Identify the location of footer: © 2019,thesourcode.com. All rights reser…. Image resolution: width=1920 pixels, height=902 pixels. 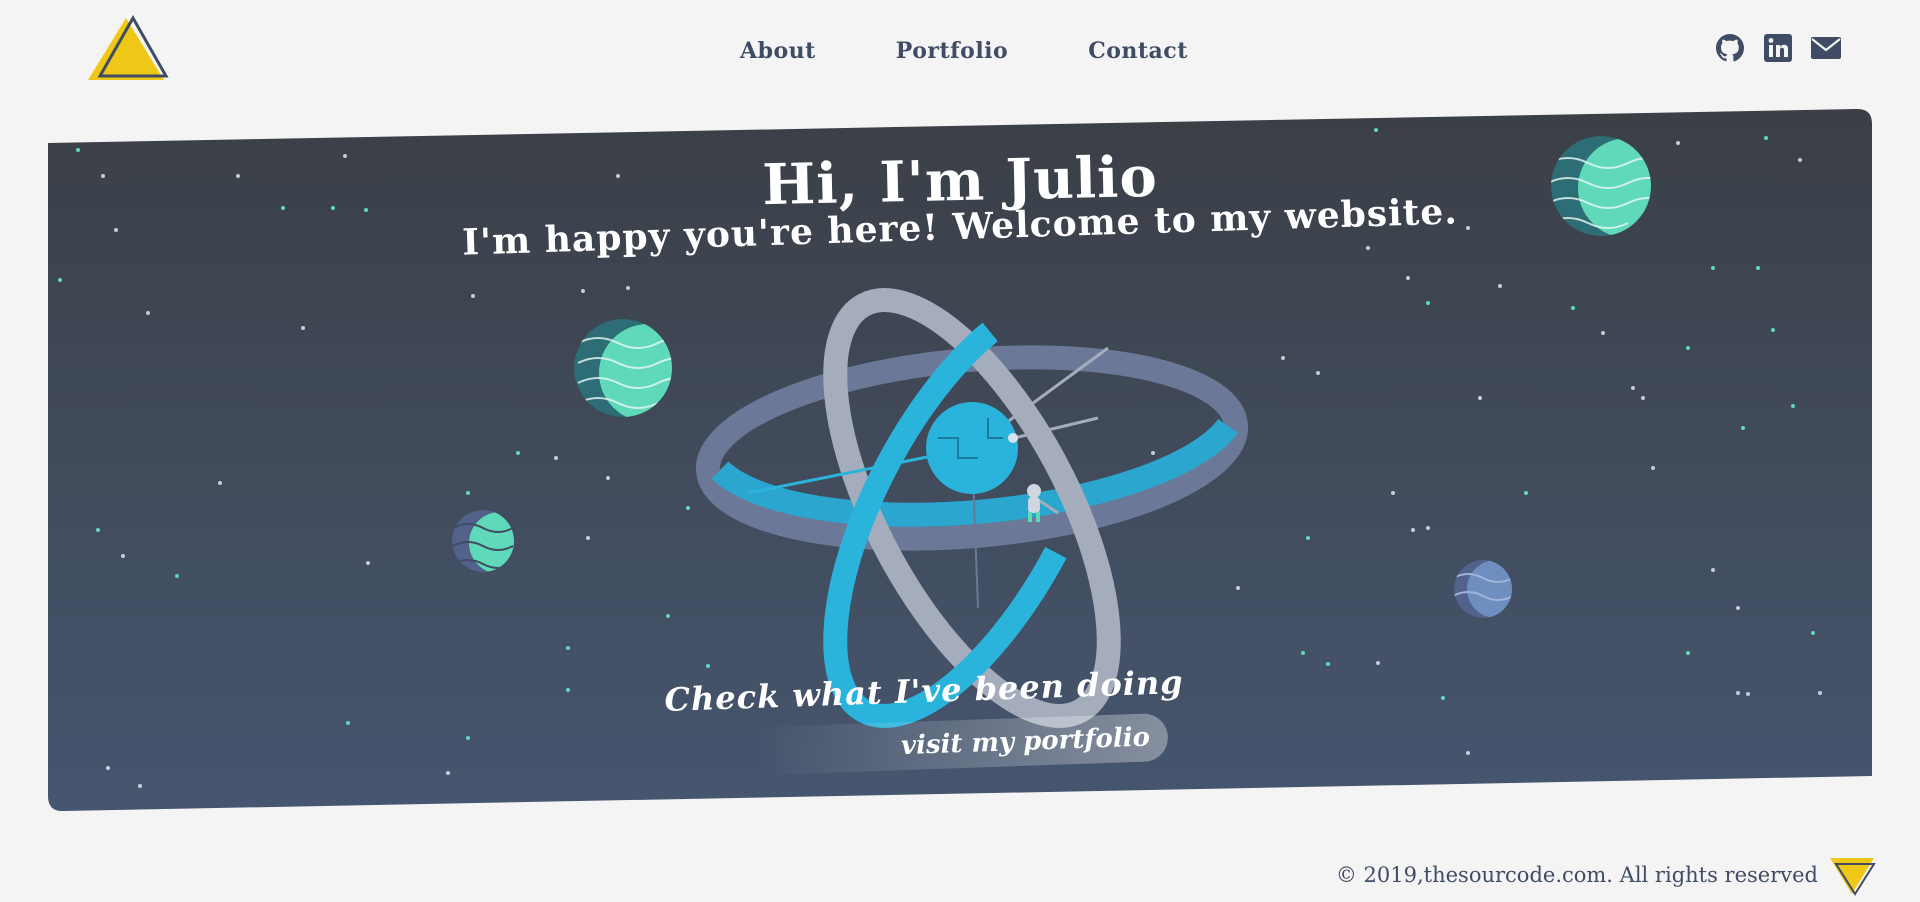
(1606, 875).